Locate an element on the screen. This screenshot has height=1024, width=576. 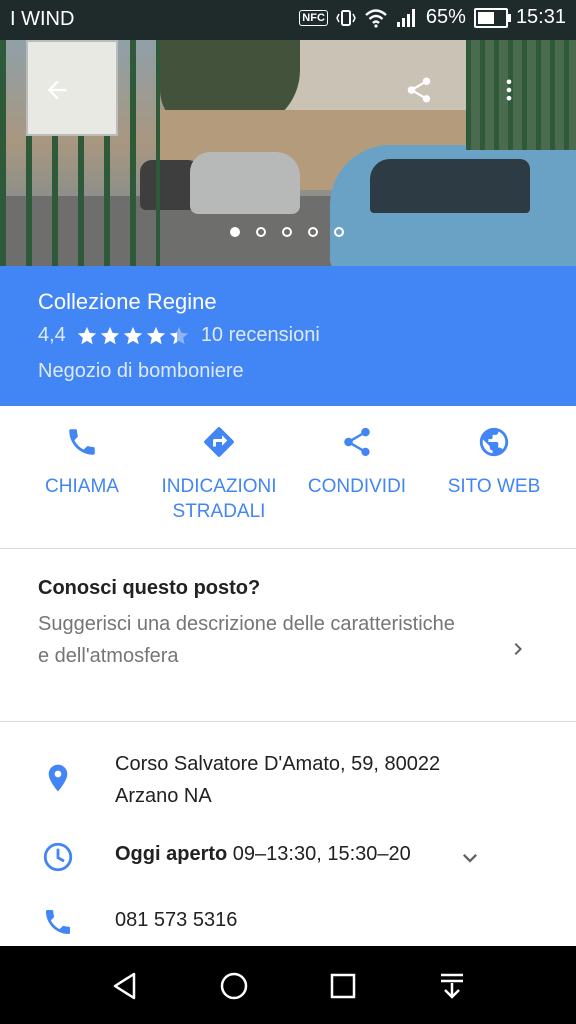
nav-home-button is located at coordinates (234, 986).